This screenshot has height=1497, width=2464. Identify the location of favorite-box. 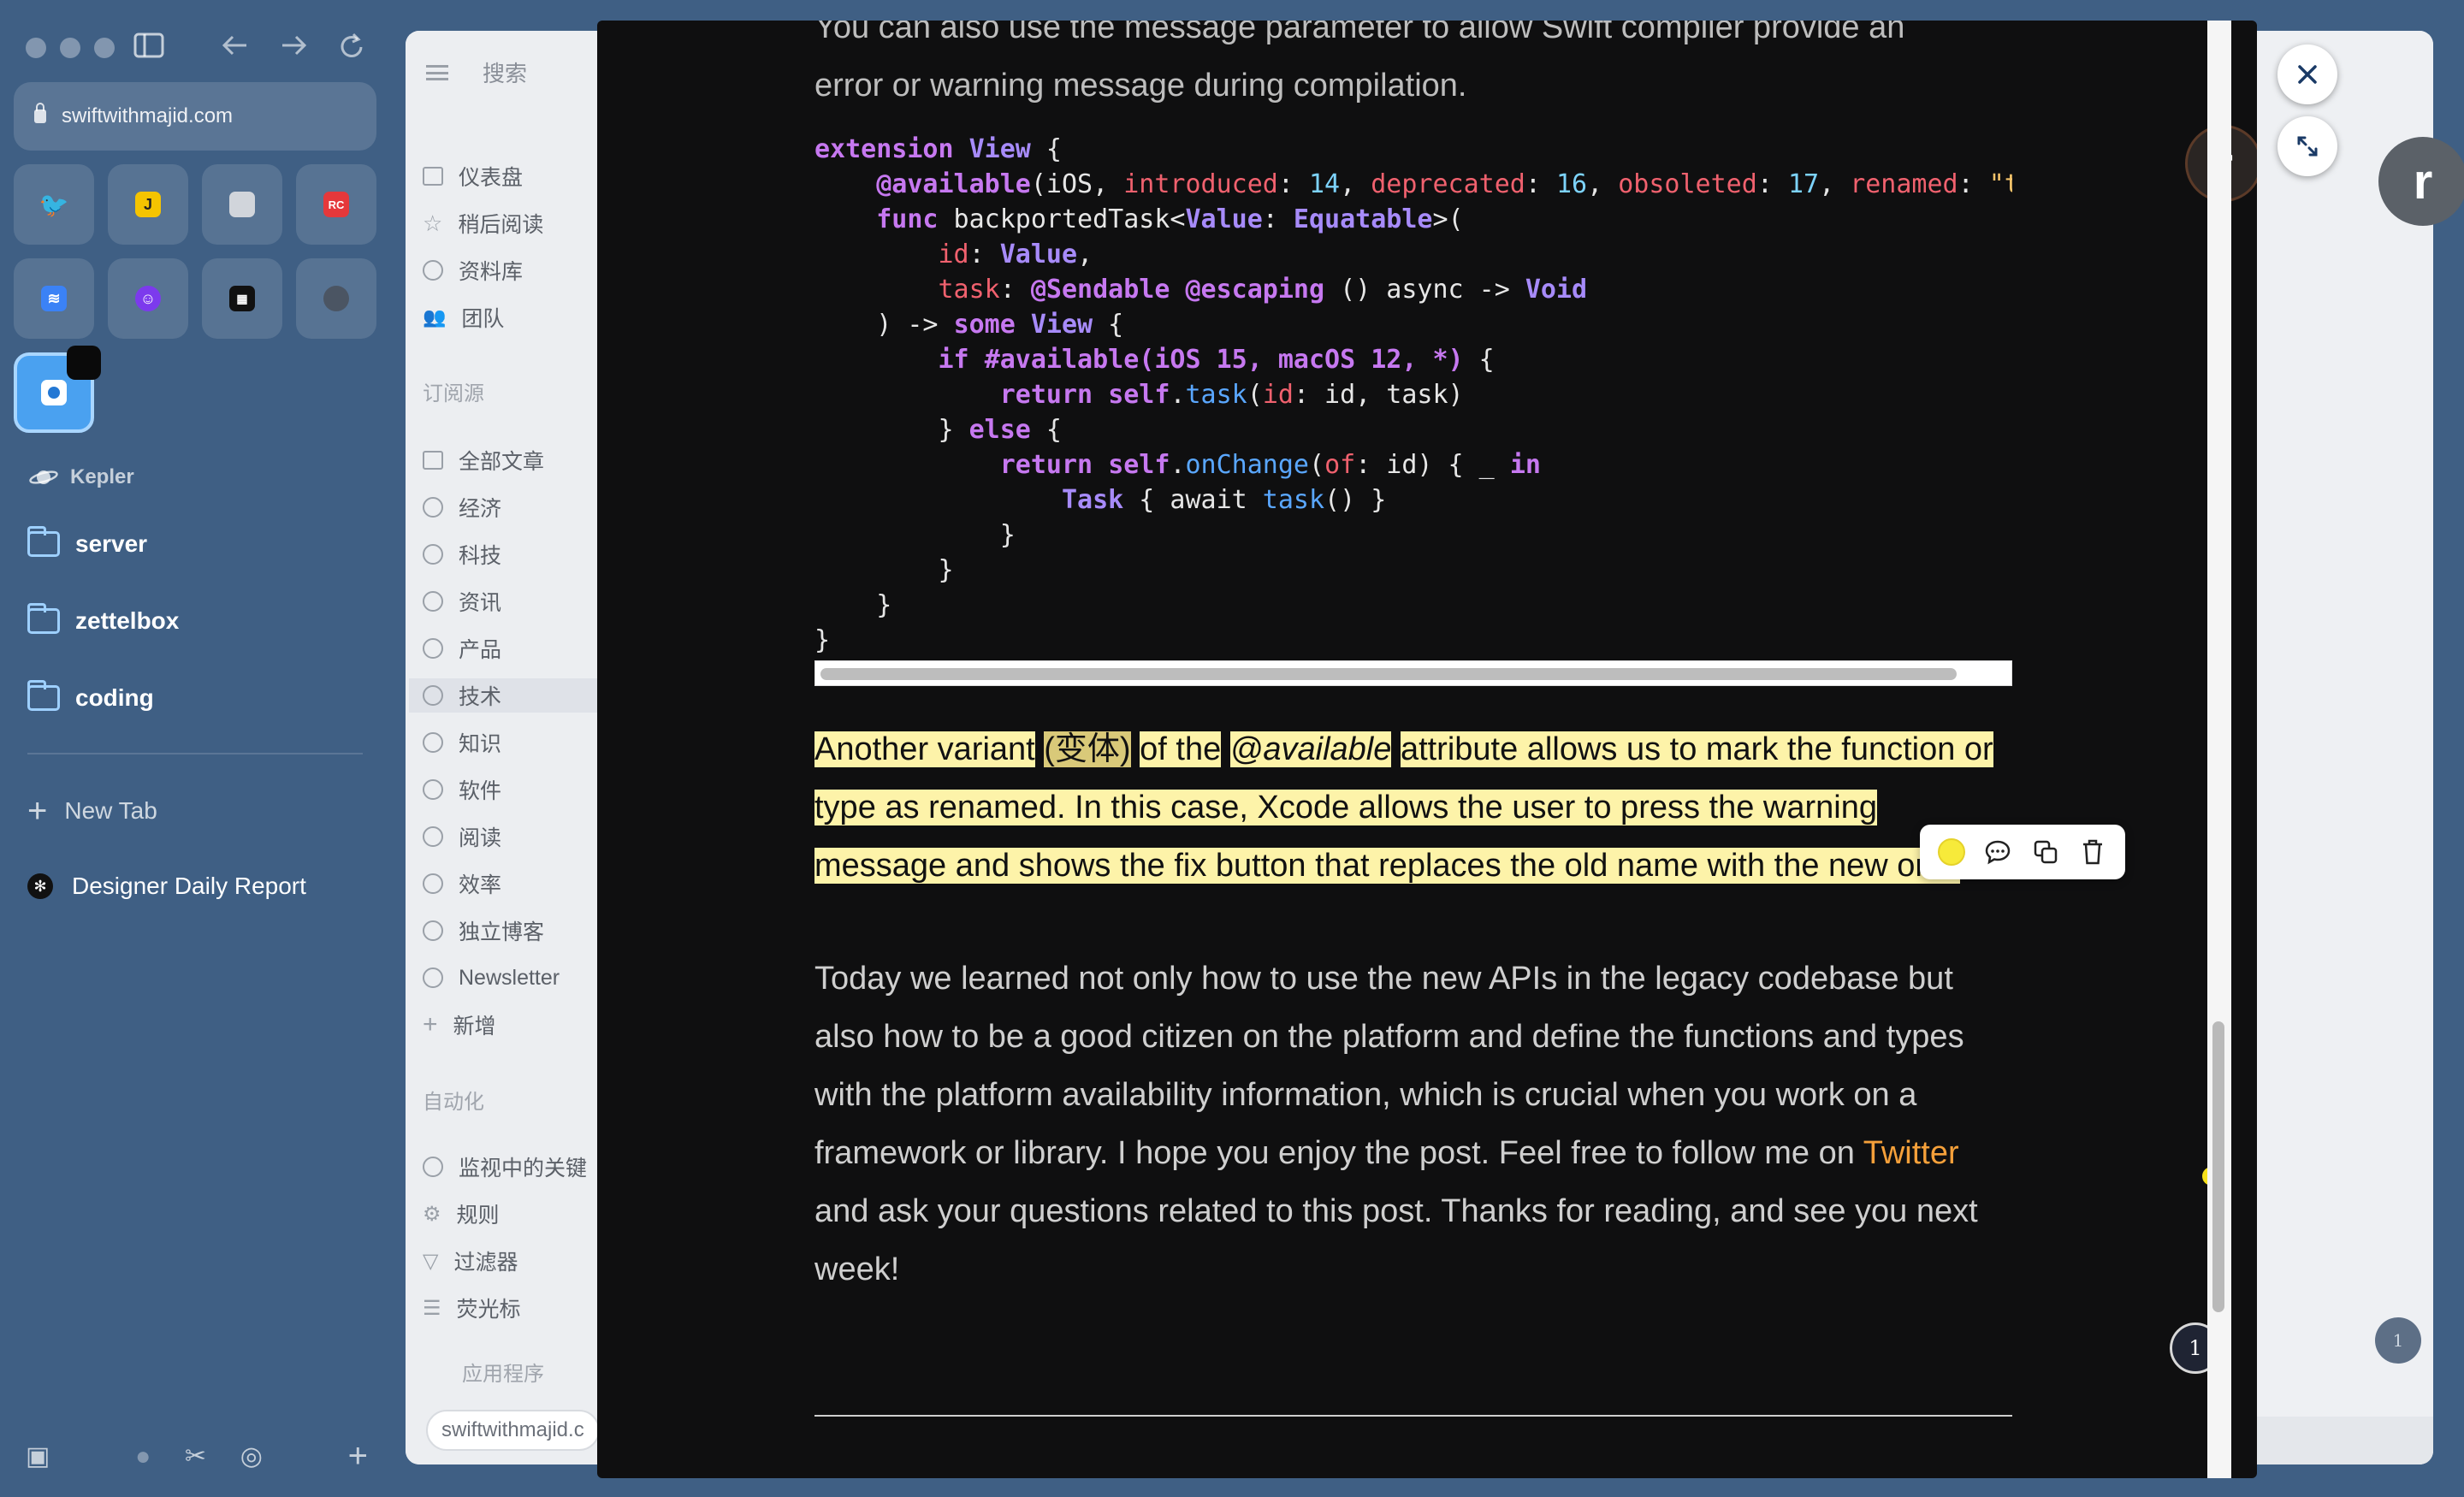
(242, 204).